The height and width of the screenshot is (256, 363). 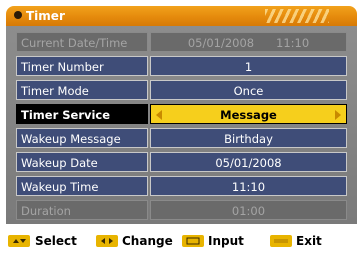 I want to click on arrow-left-icon, so click(x=159, y=115).